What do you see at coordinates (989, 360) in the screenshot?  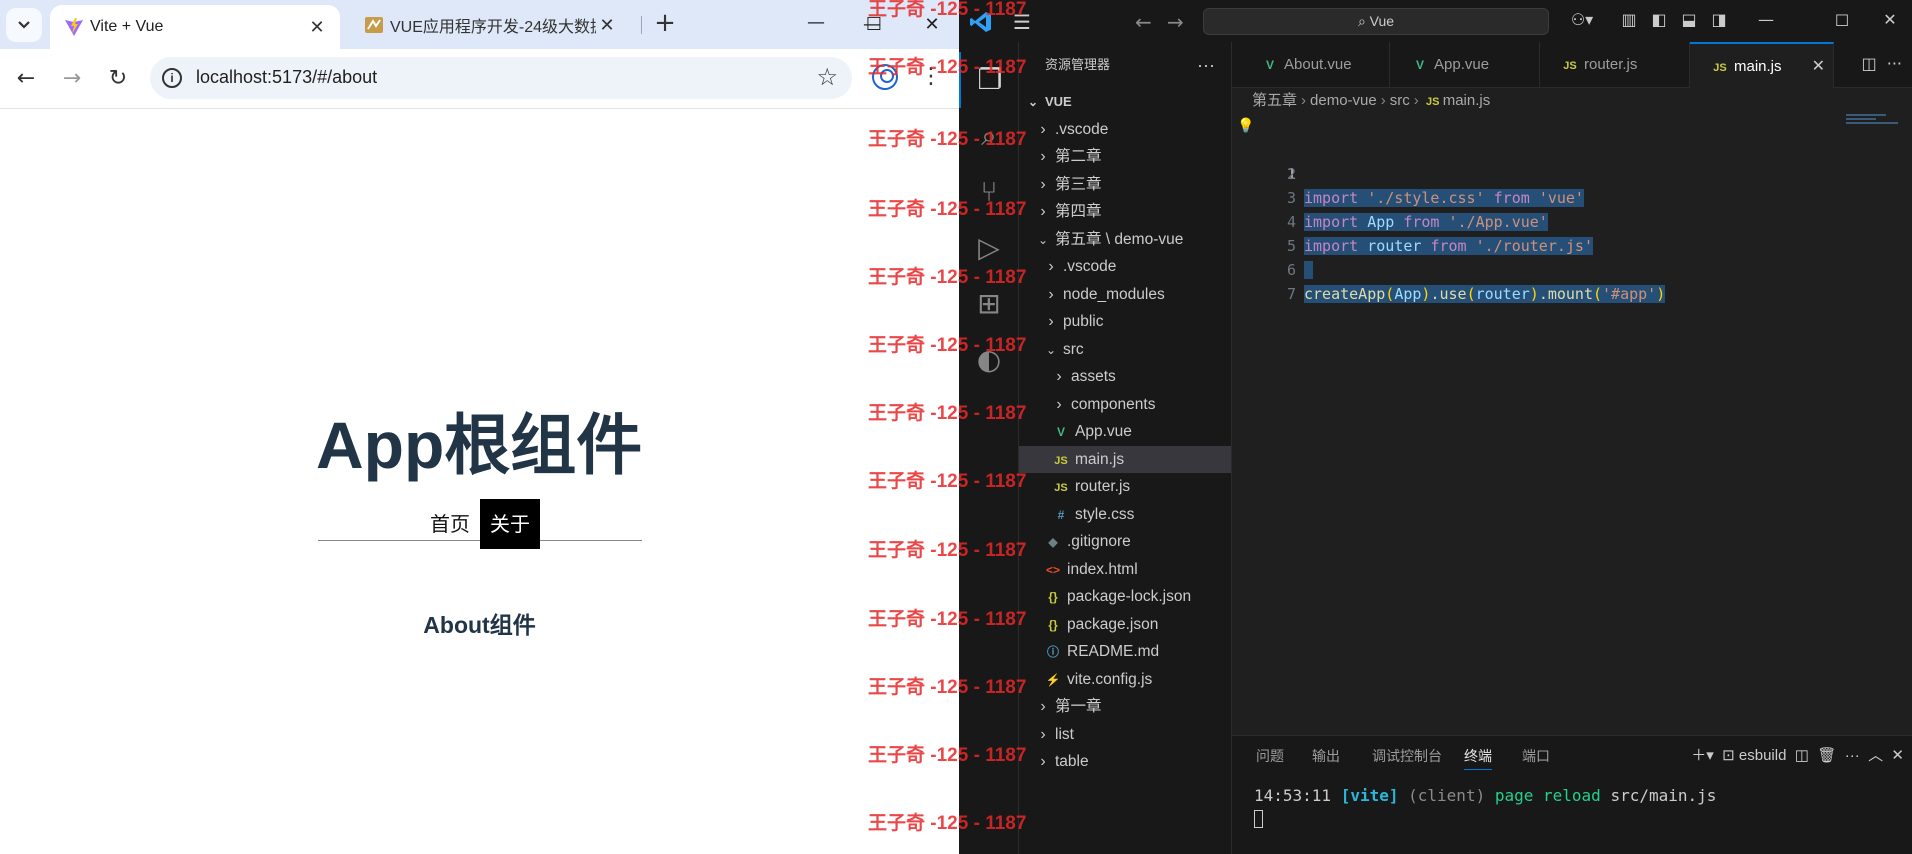 I see `edge-devtools-icon: ◐` at bounding box center [989, 360].